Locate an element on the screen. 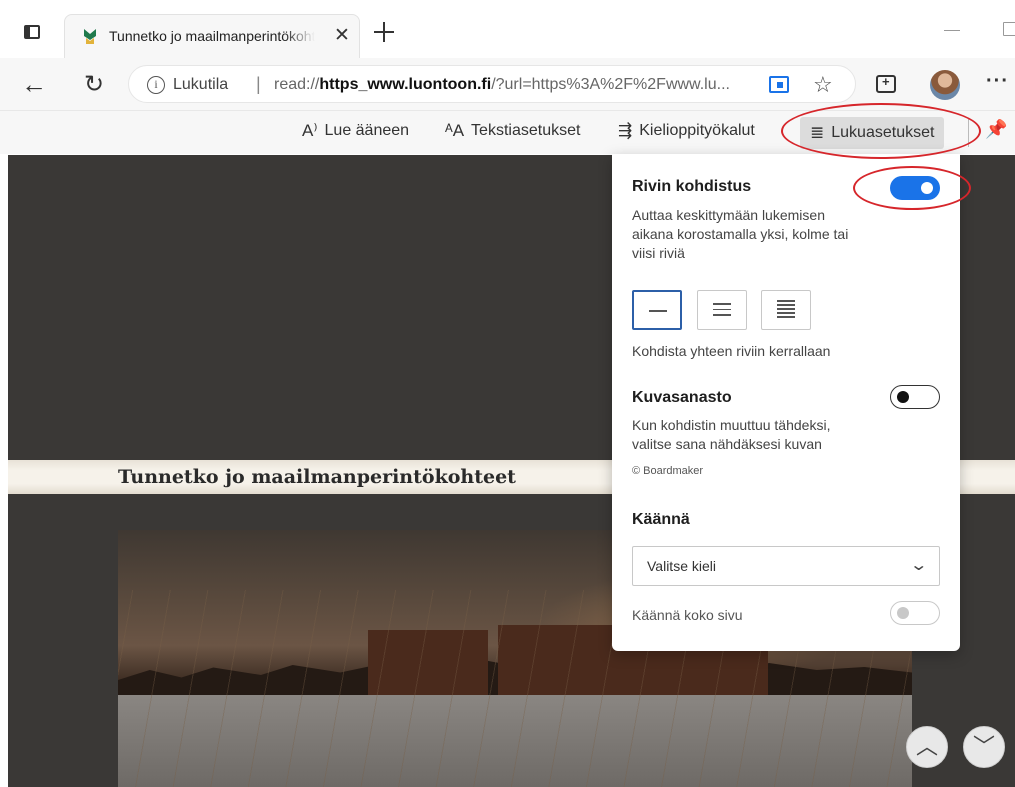 This screenshot has width=1015, height=787. active-tab: Tunnetko jo maailmanperintökohteet ✕ is located at coordinates (212, 36).